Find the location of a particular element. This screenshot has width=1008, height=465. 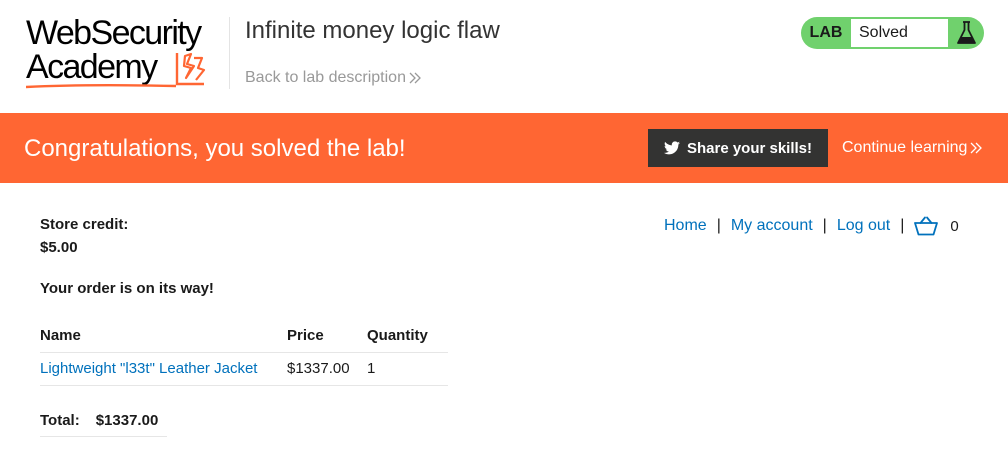

column-header-name: Name is located at coordinates (163, 336).